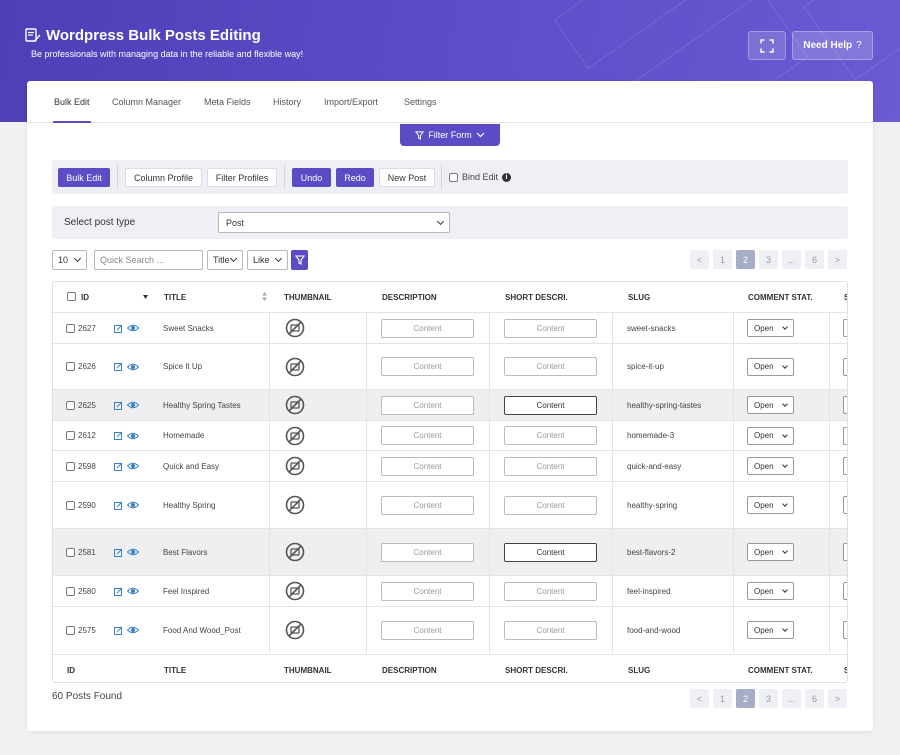 Image resolution: width=900 pixels, height=755 pixels. I want to click on undo-button: Undo, so click(311, 177).